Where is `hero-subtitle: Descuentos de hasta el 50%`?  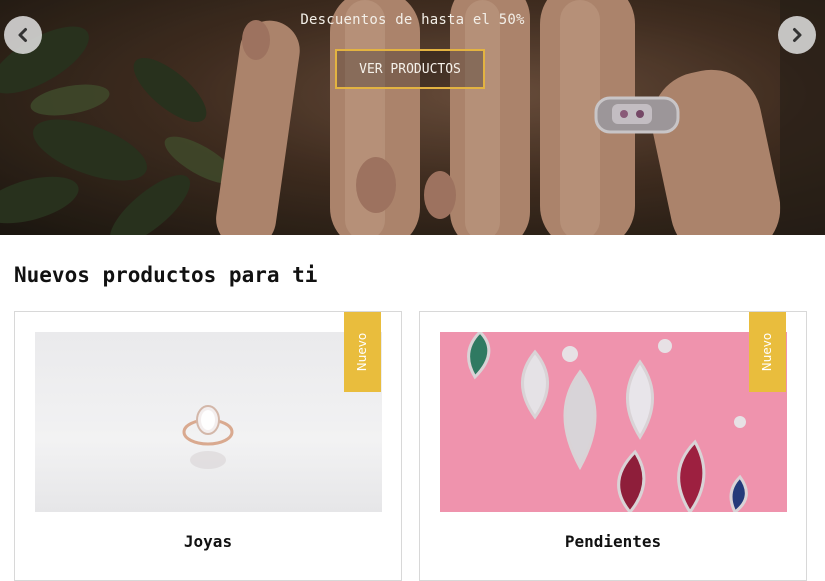 hero-subtitle: Descuentos de hasta el 50% is located at coordinates (412, 20).